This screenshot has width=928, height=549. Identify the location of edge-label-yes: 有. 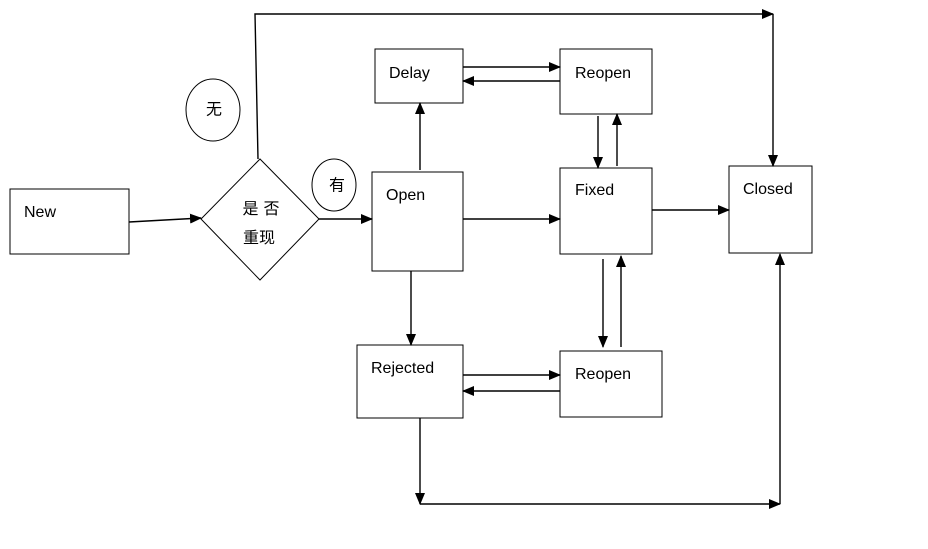
(334, 185).